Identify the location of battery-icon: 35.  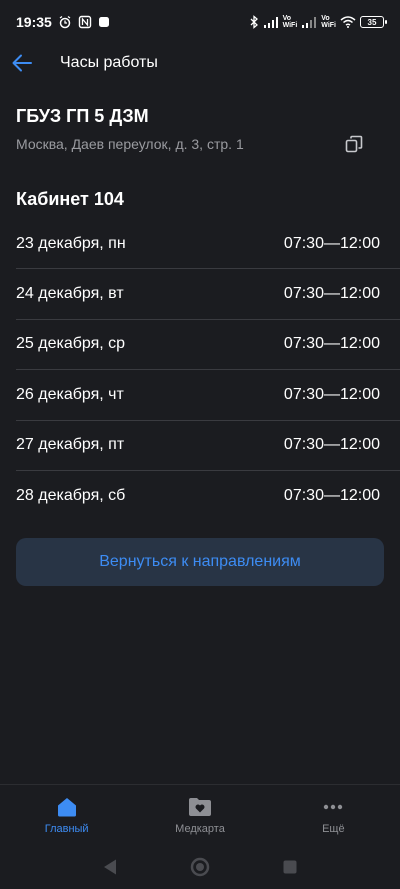
(373, 22).